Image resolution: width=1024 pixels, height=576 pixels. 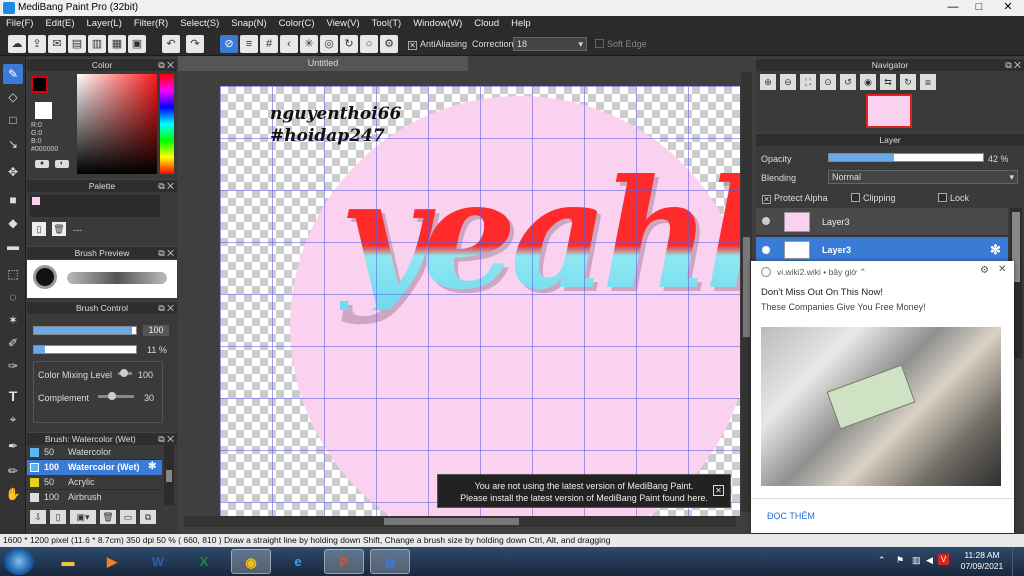 What do you see at coordinates (486, 24) in the screenshot?
I see `menu-cloud: Cloud` at bounding box center [486, 24].